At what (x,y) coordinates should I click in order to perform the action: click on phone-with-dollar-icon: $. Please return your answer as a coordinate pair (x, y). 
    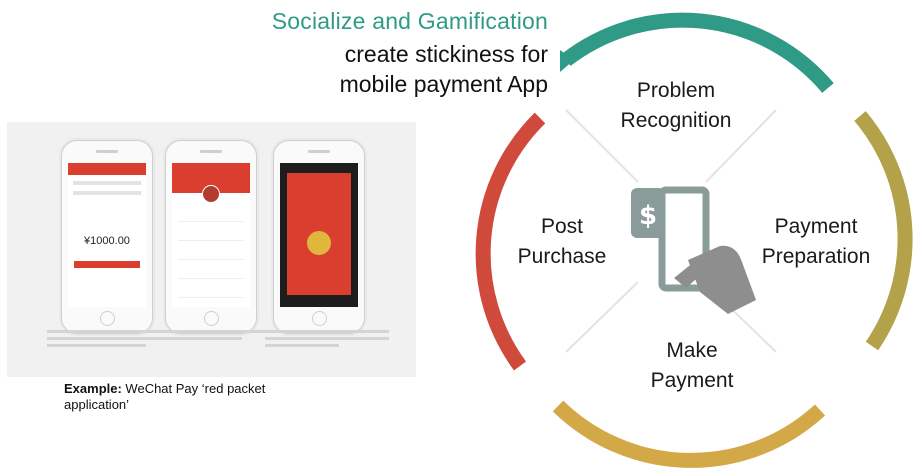
    Looking at the image, I should click on (693, 250).